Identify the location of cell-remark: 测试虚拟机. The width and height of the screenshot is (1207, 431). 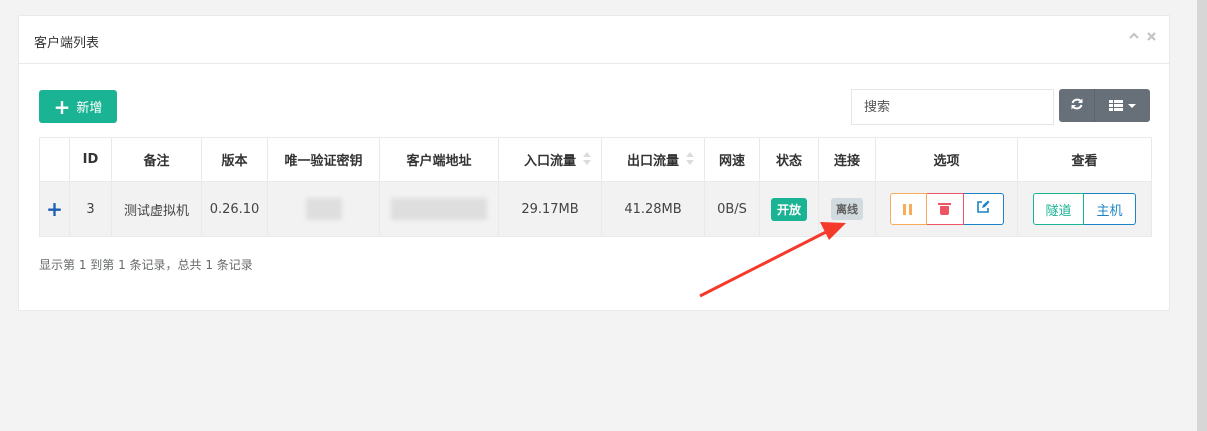
(156, 209).